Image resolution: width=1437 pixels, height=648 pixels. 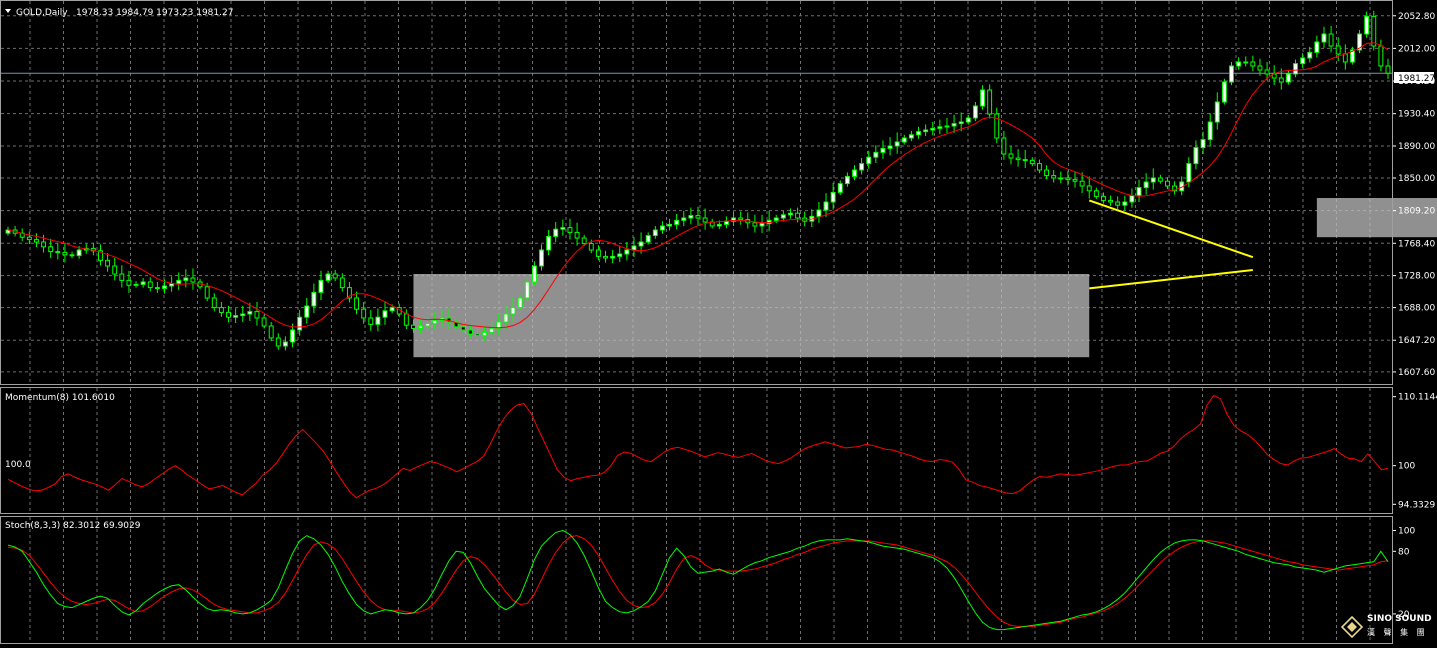 I want to click on collapse-arrow-icon, so click(x=8, y=11).